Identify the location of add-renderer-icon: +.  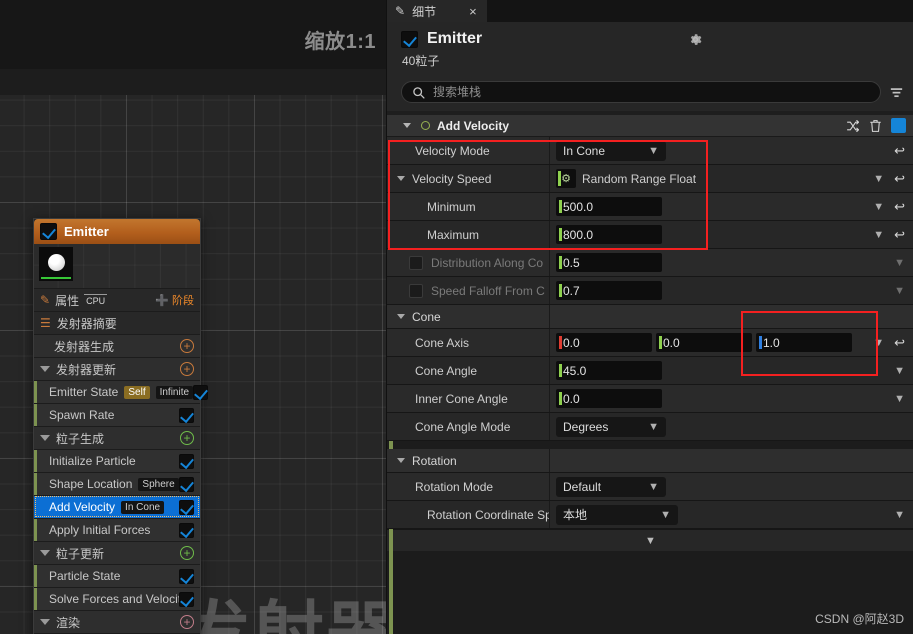
(187, 622).